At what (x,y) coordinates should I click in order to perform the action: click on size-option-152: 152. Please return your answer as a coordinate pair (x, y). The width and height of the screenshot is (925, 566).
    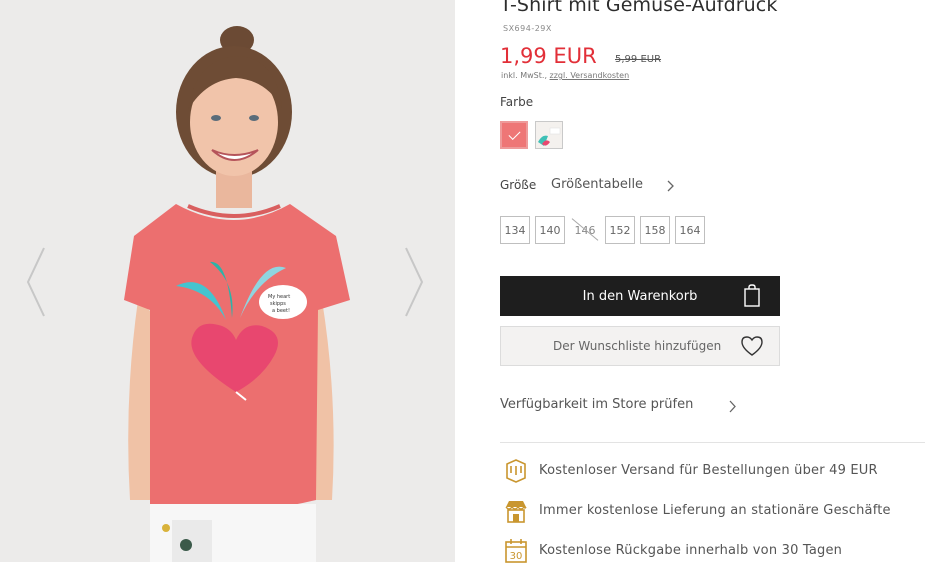
    Looking at the image, I should click on (620, 230).